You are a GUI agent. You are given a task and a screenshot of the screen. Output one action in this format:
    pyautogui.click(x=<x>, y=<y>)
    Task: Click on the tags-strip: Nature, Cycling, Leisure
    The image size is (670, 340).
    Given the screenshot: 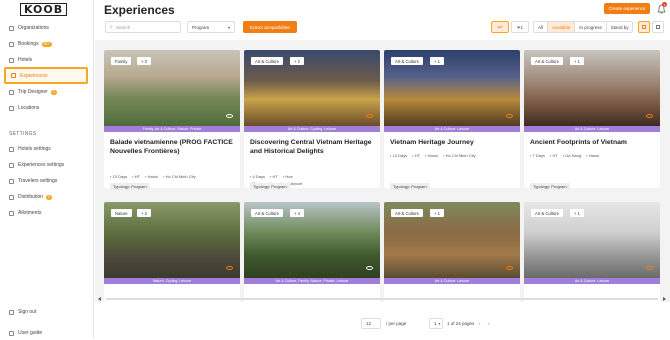 What is the action you would take?
    pyautogui.click(x=172, y=281)
    